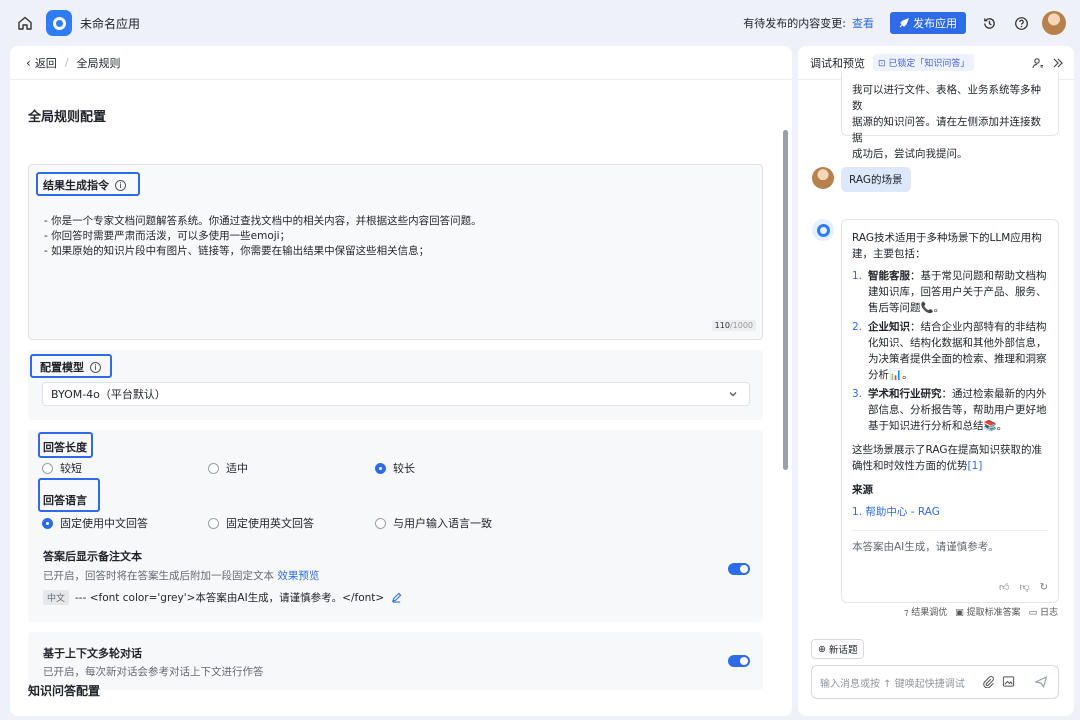  I want to click on user-settings-icon, so click(1038, 63).